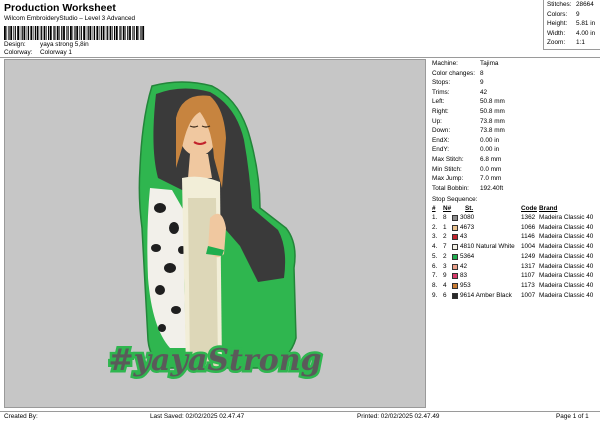 Image resolution: width=600 pixels, height=424 pixels. Describe the element at coordinates (453, 73) in the screenshot. I see `spec-label: Color changes:` at that location.